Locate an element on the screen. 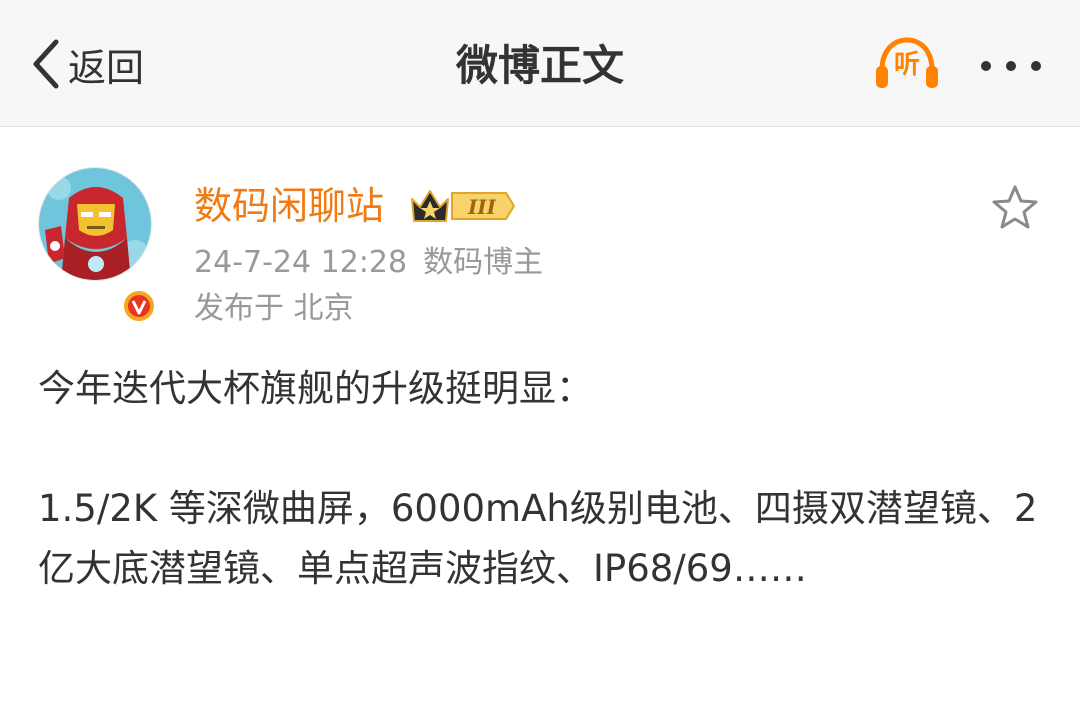 Image resolution: width=1080 pixels, height=701 pixels. listen-label: 听 is located at coordinates (906, 65).